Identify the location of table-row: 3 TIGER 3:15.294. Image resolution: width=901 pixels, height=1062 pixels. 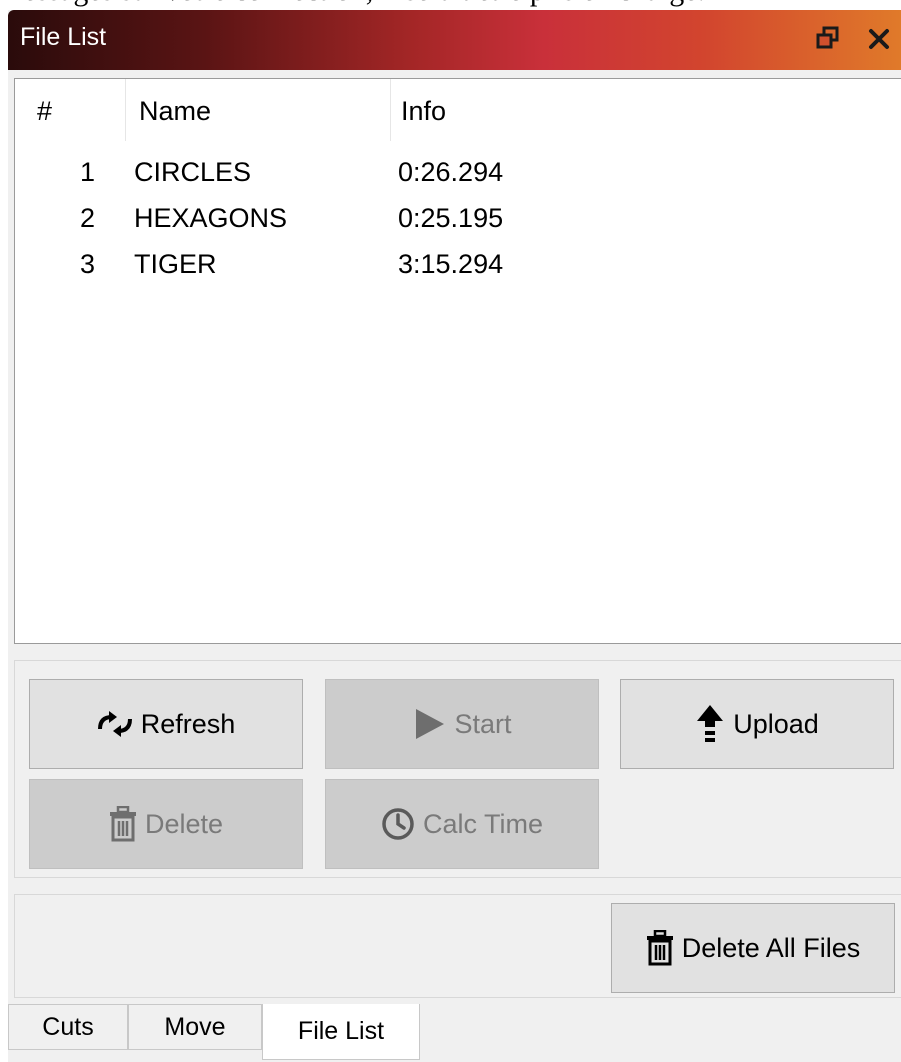
(458, 264).